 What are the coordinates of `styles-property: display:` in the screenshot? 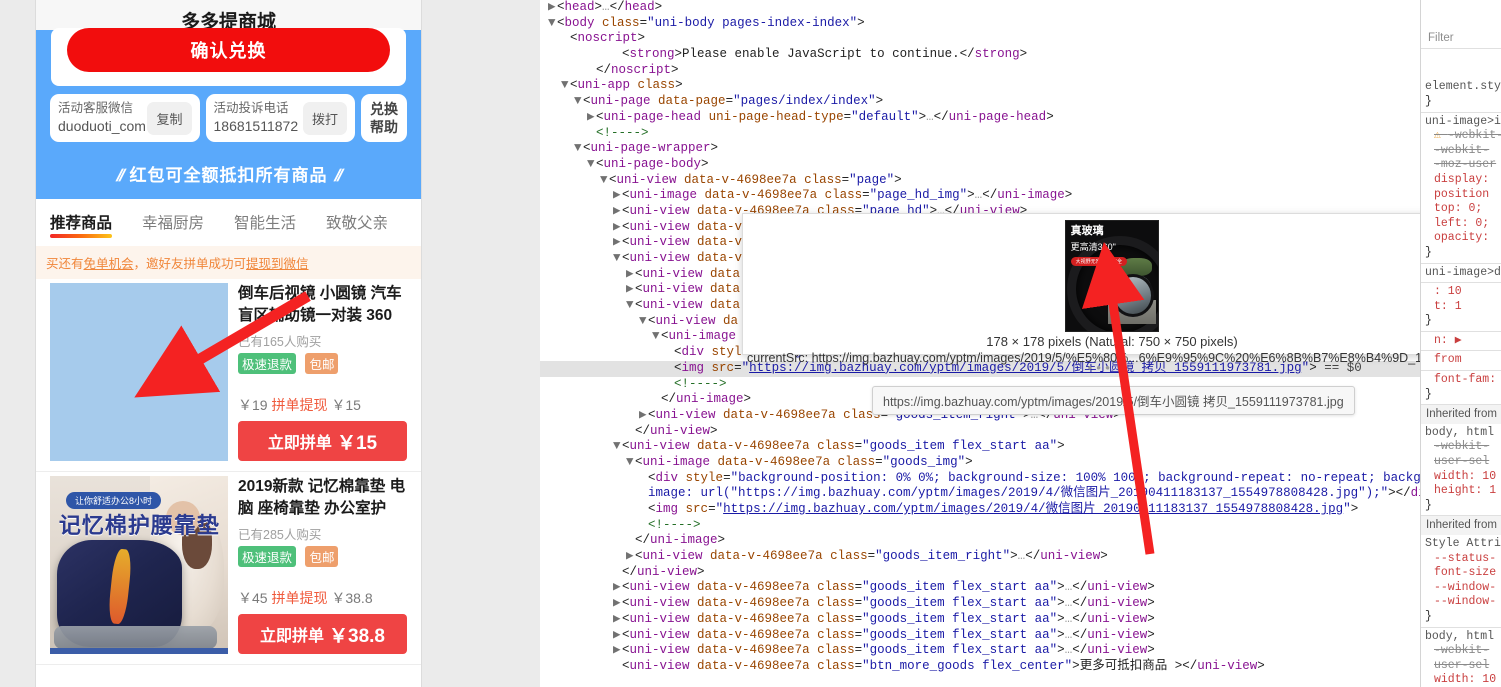 It's located at (1463, 180).